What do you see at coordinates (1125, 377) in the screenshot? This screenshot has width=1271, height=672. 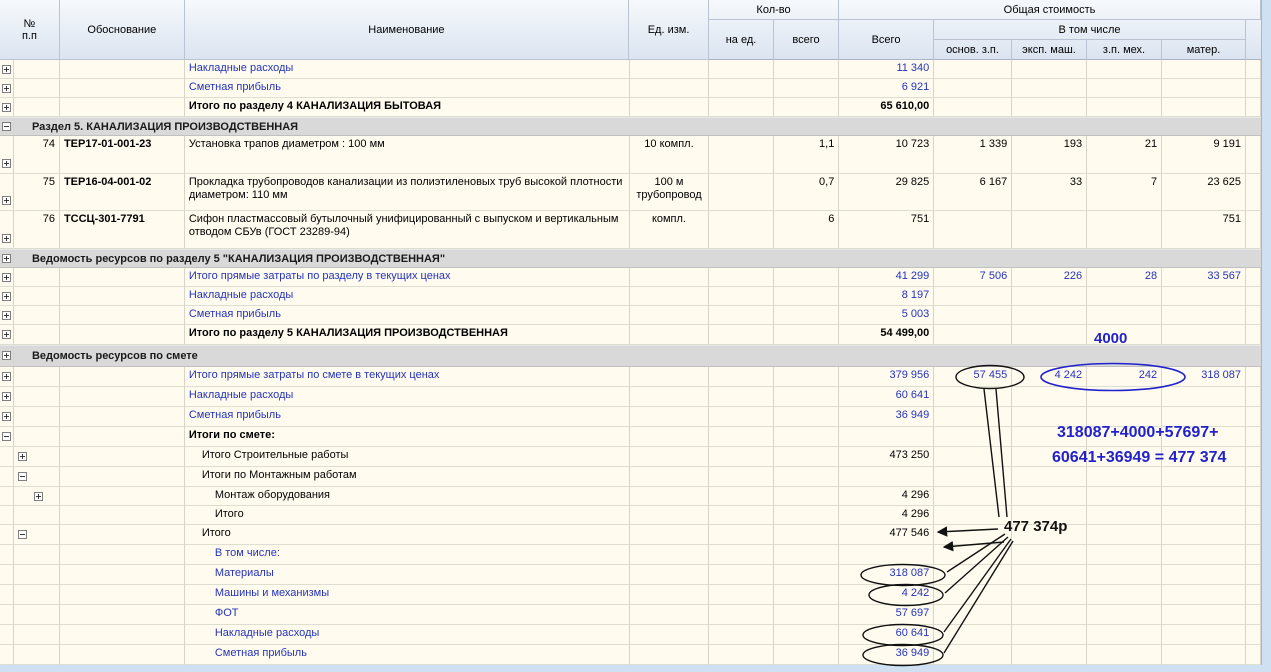 I see `cost-zp-mech-cell: 242` at bounding box center [1125, 377].